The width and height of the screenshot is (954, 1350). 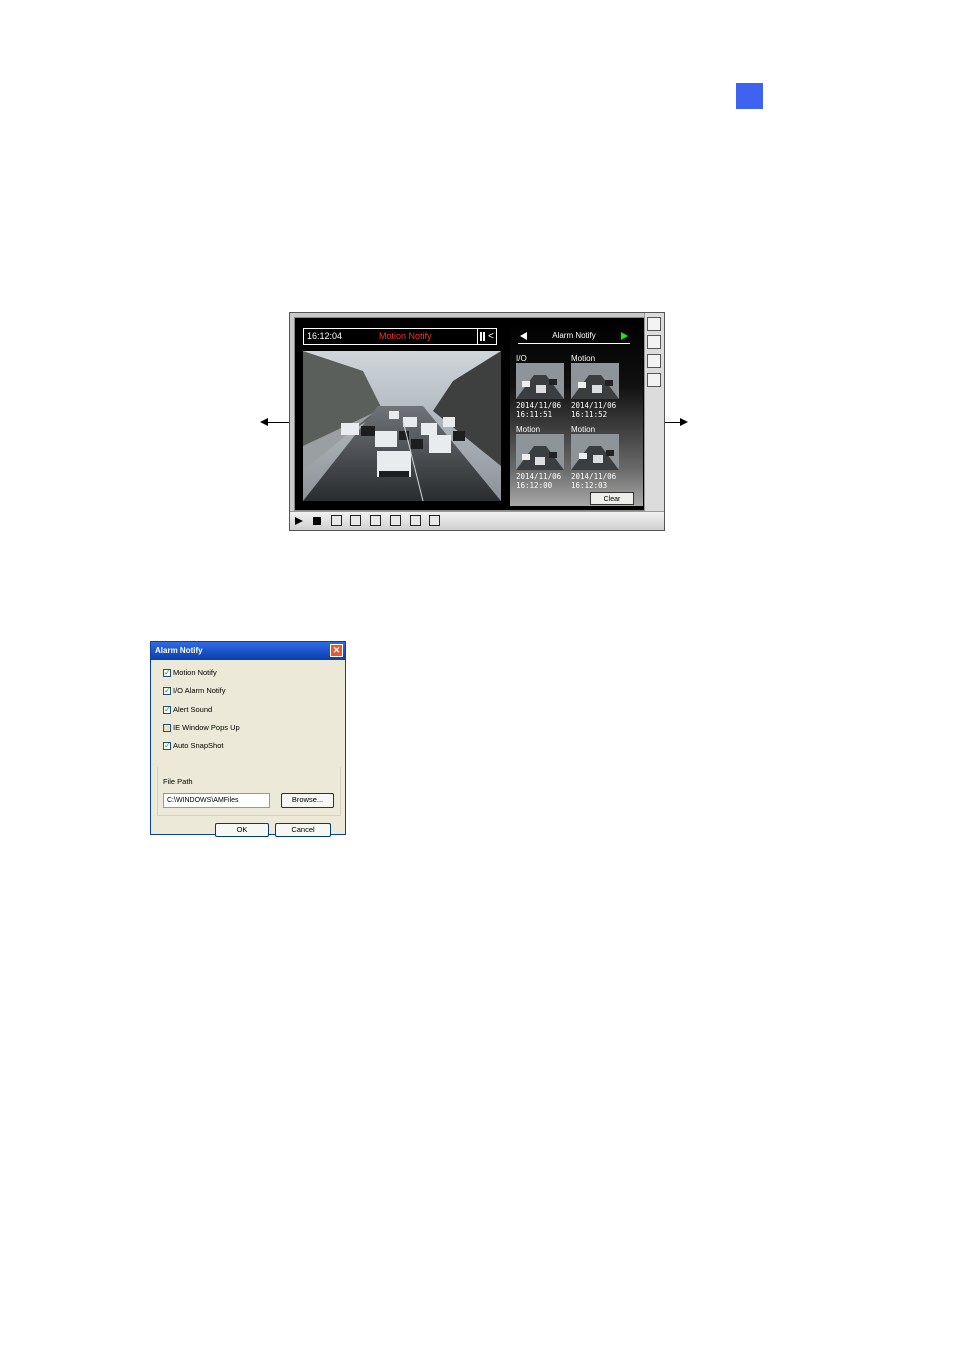 I want to click on alarm-panel-header: Alarm Notify, so click(x=574, y=336).